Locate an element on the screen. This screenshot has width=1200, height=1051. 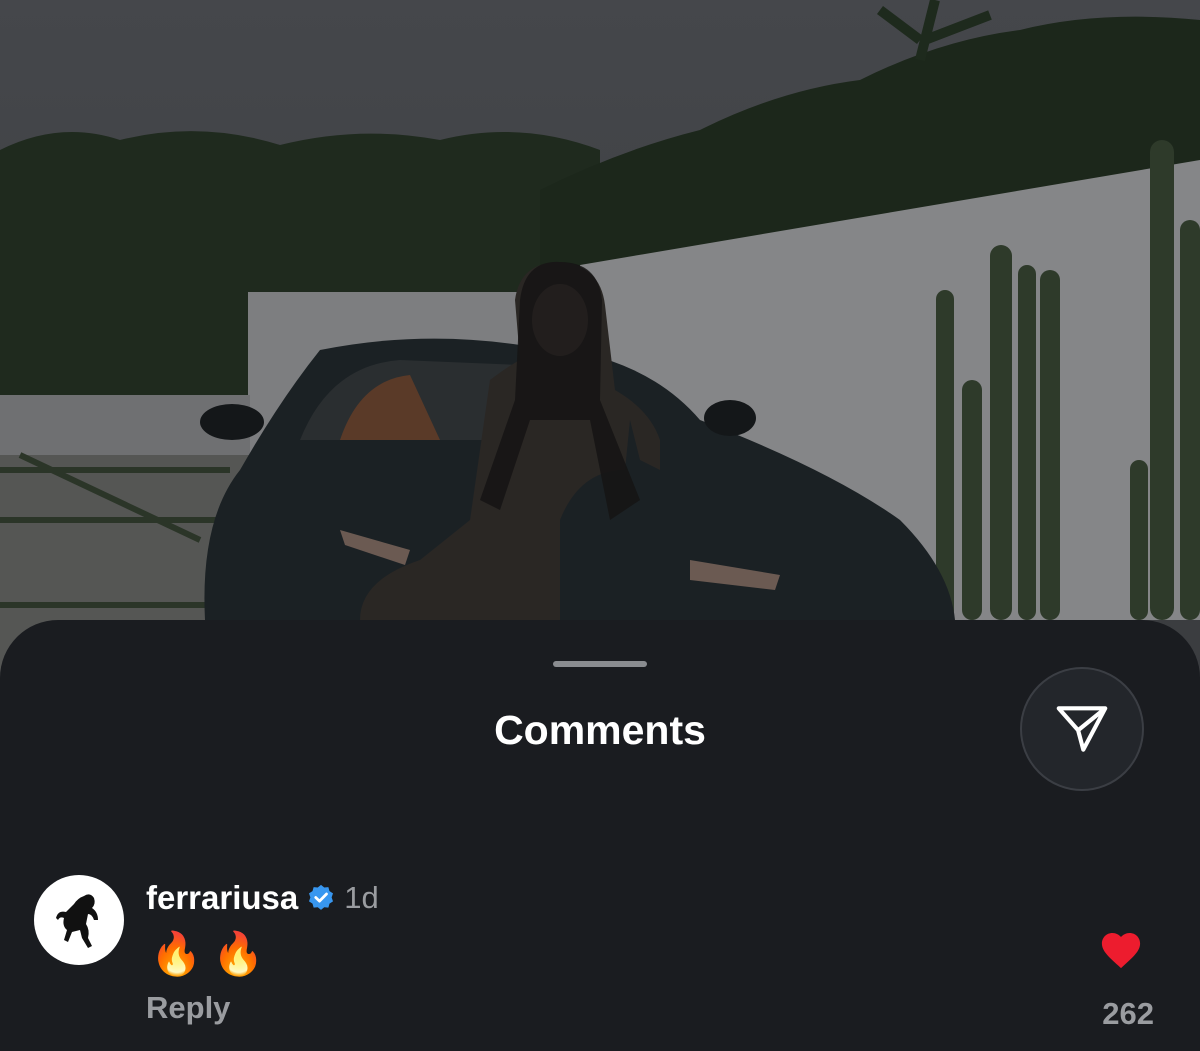
reply-button: Reply is located at coordinates (188, 1008).